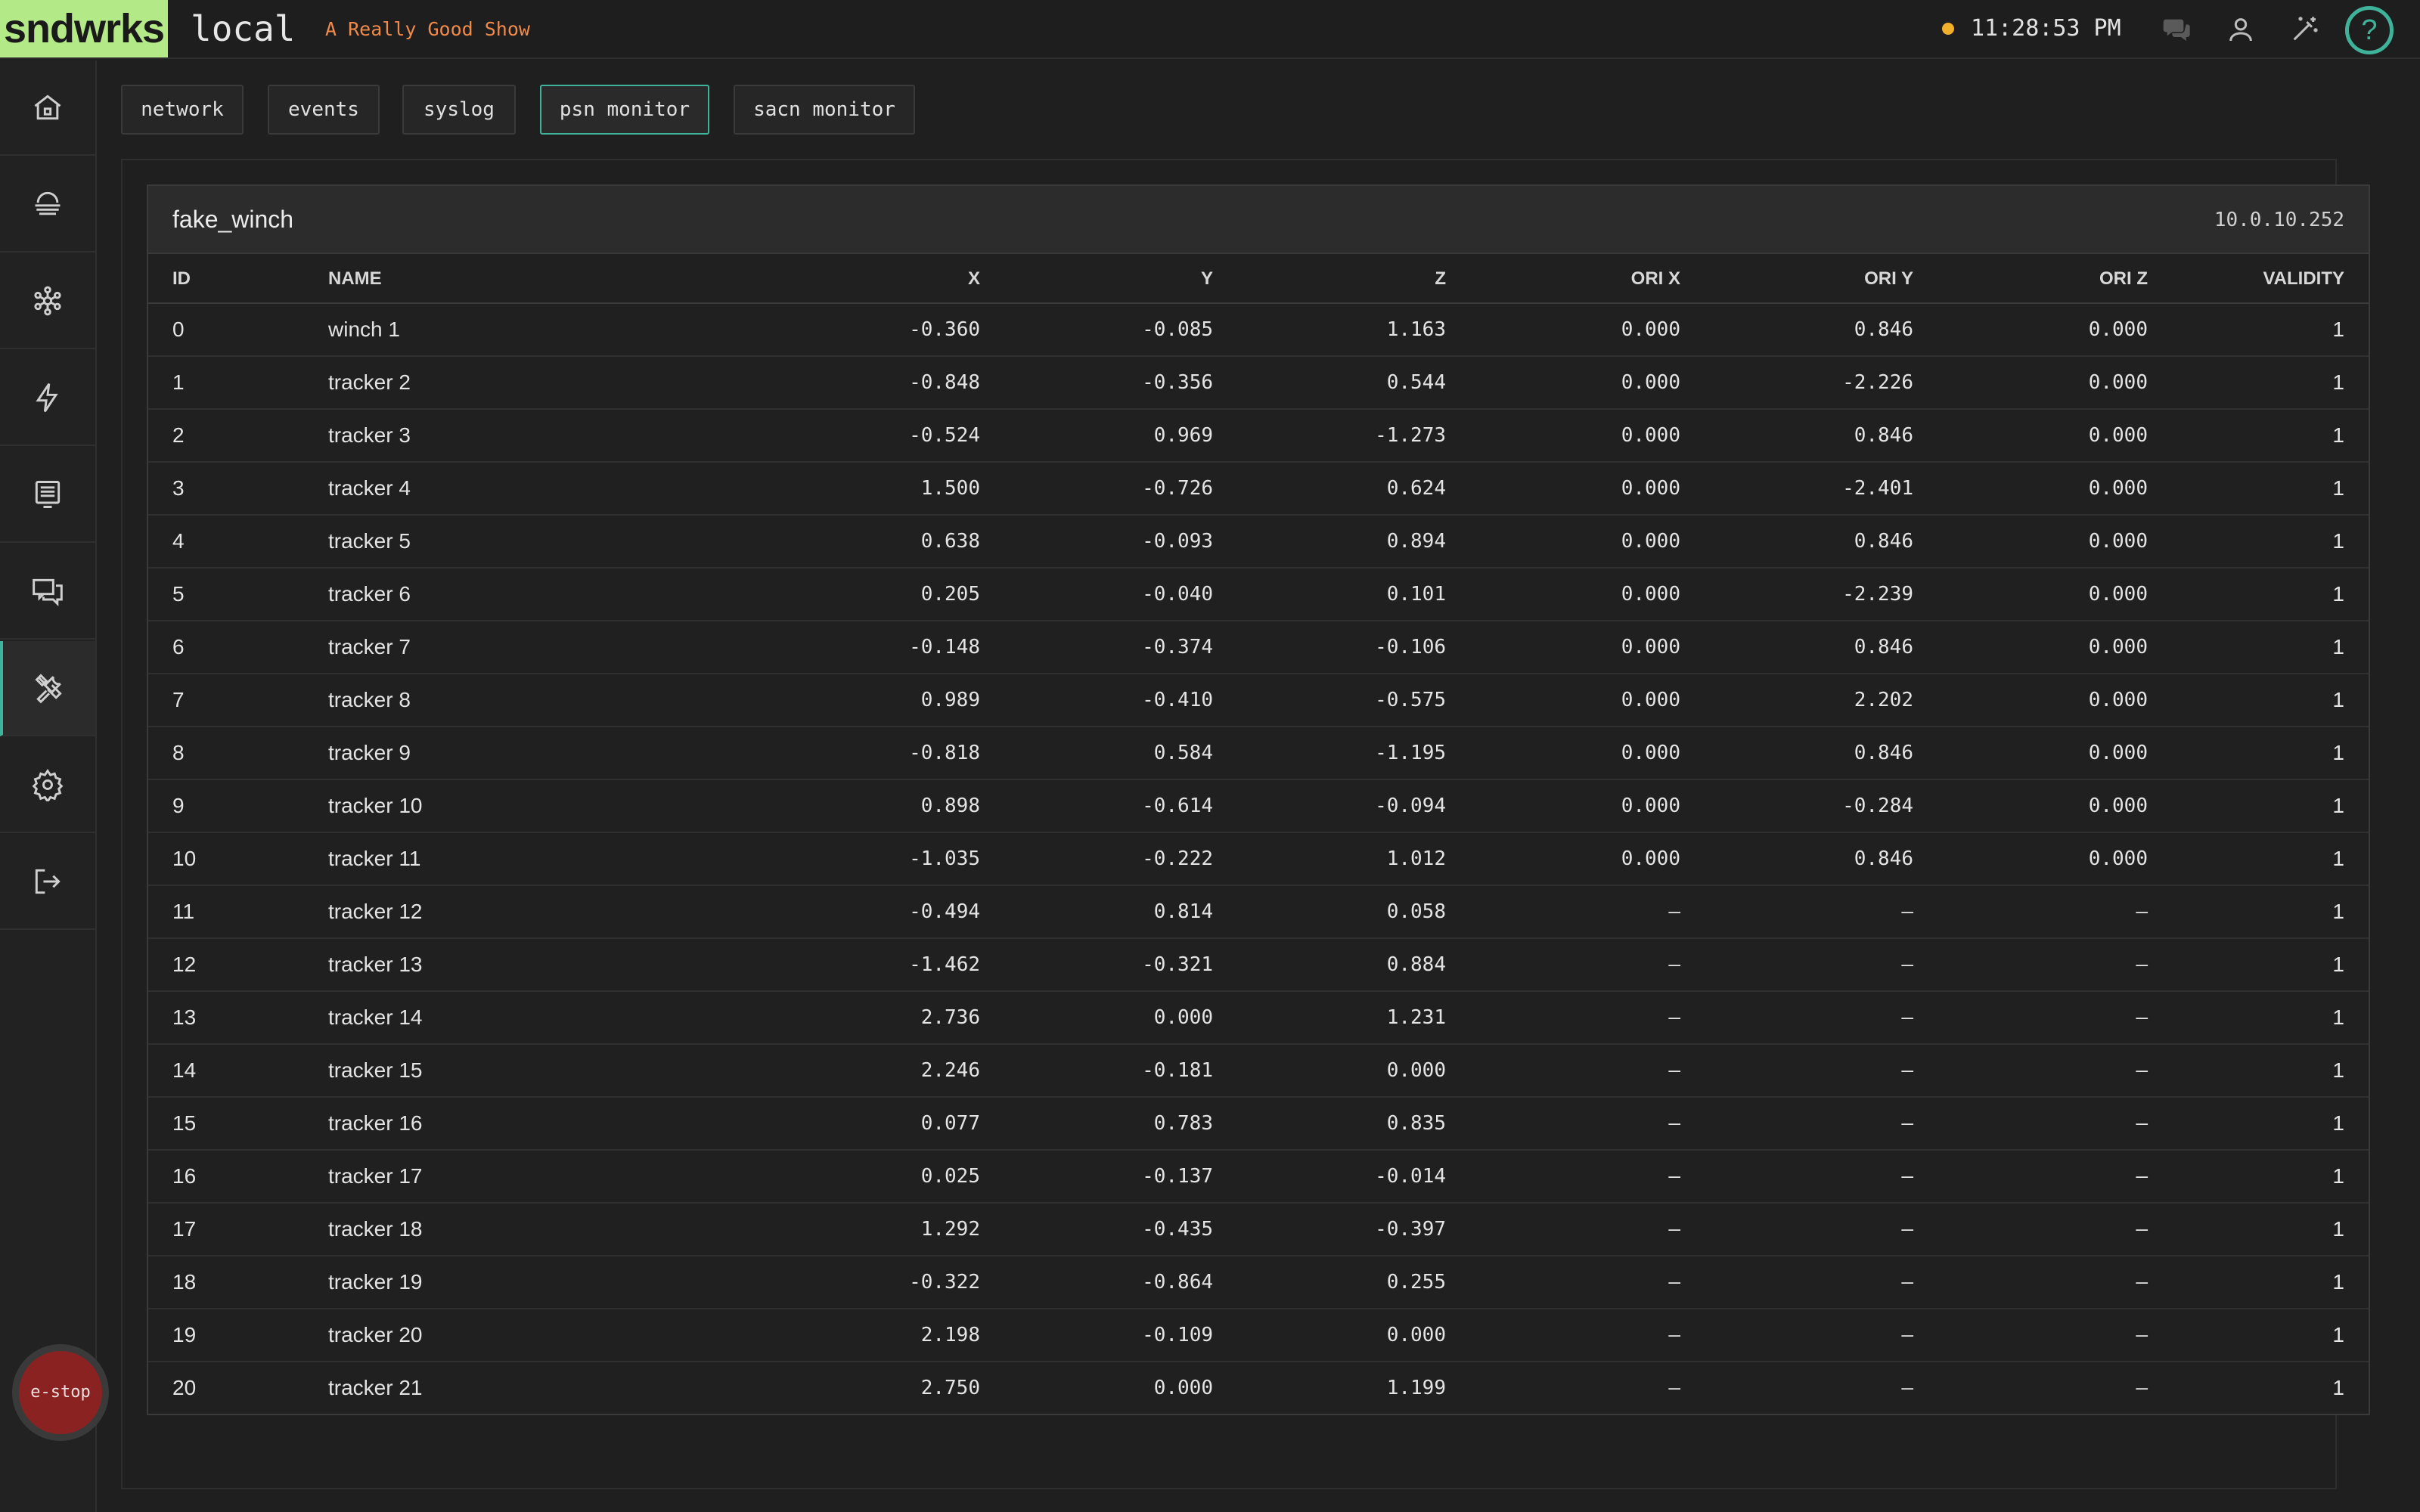 This screenshot has width=2420, height=1512. What do you see at coordinates (369, 752) in the screenshot?
I see `cell-name: tracker 9` at bounding box center [369, 752].